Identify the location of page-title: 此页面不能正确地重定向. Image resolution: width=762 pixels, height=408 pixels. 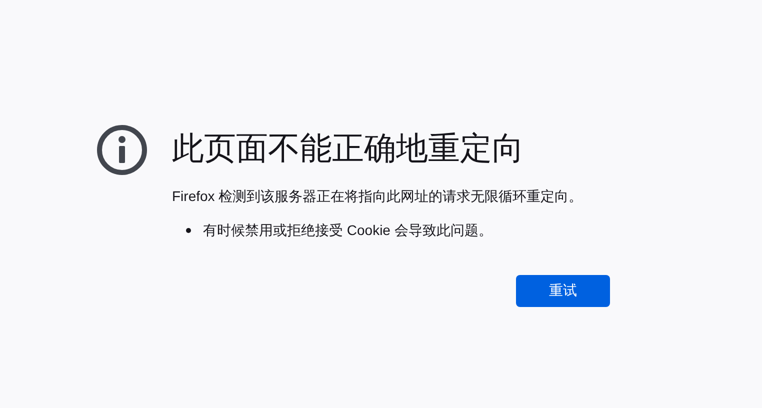
(348, 148).